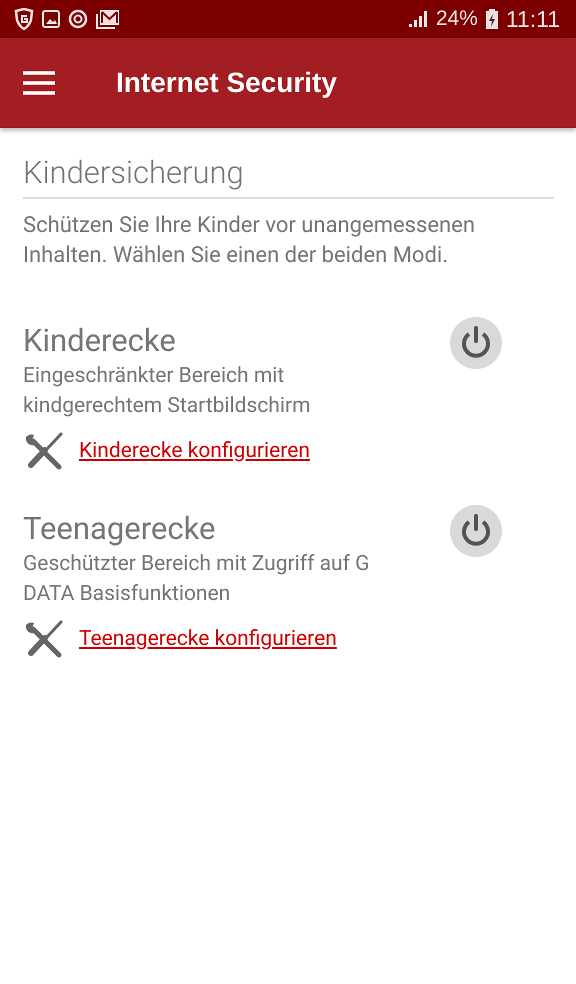  What do you see at coordinates (249, 241) in the screenshot?
I see `section-description: Schützen Sie Ihre Kinder vor unangemessenen Inhalten. Wählen Sie einen der beiden Modi.` at bounding box center [249, 241].